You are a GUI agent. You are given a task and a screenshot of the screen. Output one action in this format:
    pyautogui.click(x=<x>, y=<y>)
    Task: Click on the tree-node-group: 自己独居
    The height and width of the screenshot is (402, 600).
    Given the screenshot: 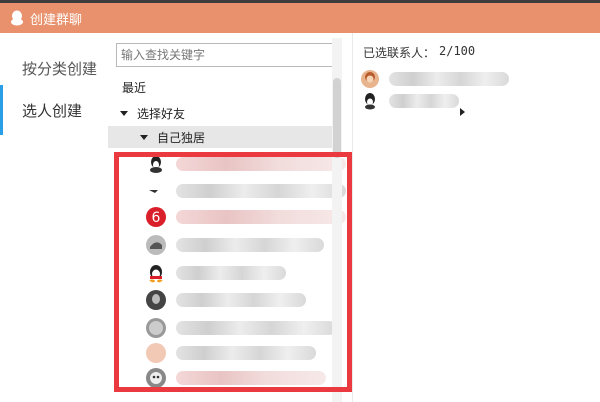 What is the action you would take?
    pyautogui.click(x=224, y=137)
    